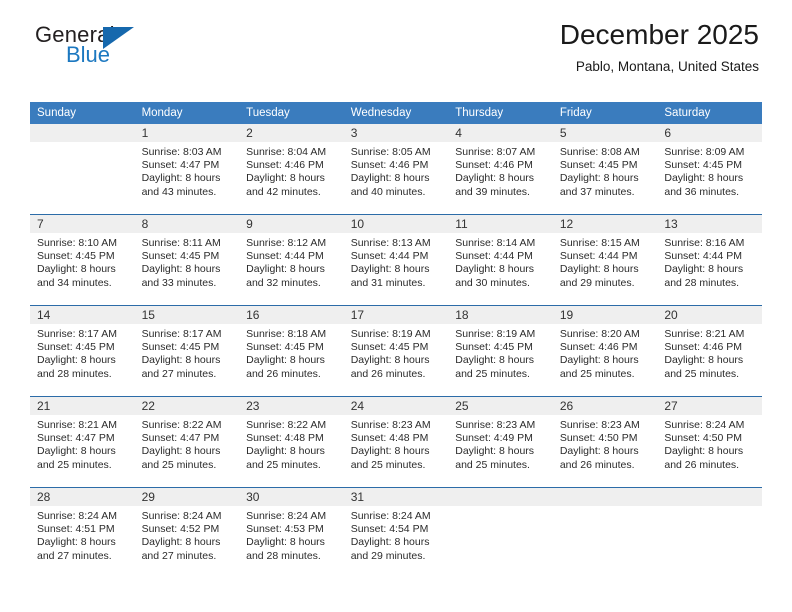  Describe the element at coordinates (703, 347) in the screenshot. I see `sunset-text: Sunset: 4:46 PM` at that location.